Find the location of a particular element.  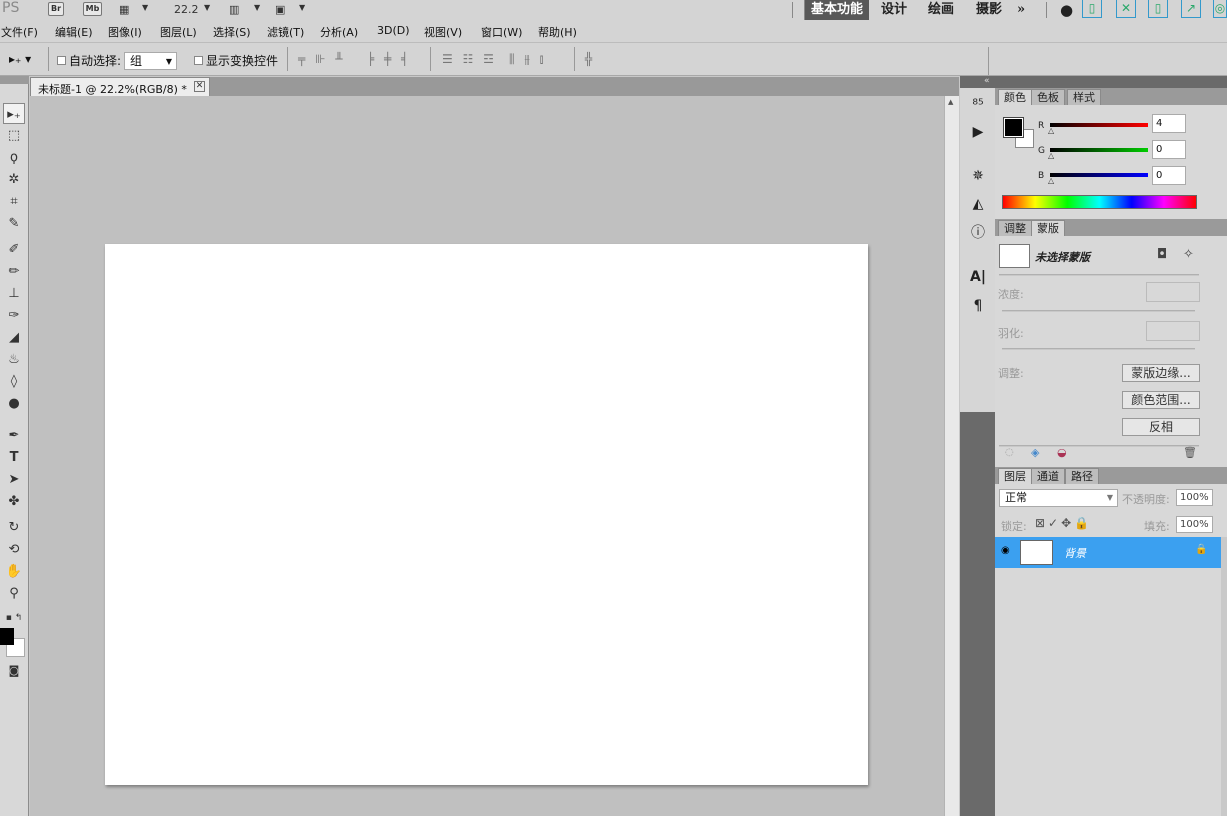

navigator-panel-icon: ✵ is located at coordinates (978, 176).